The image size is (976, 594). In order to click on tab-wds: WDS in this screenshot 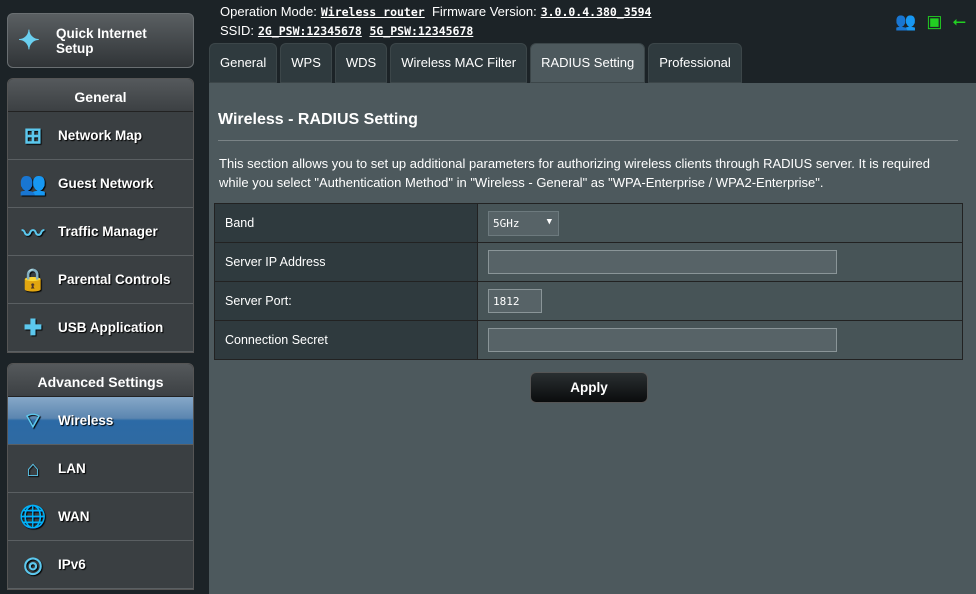, I will do `click(361, 63)`.